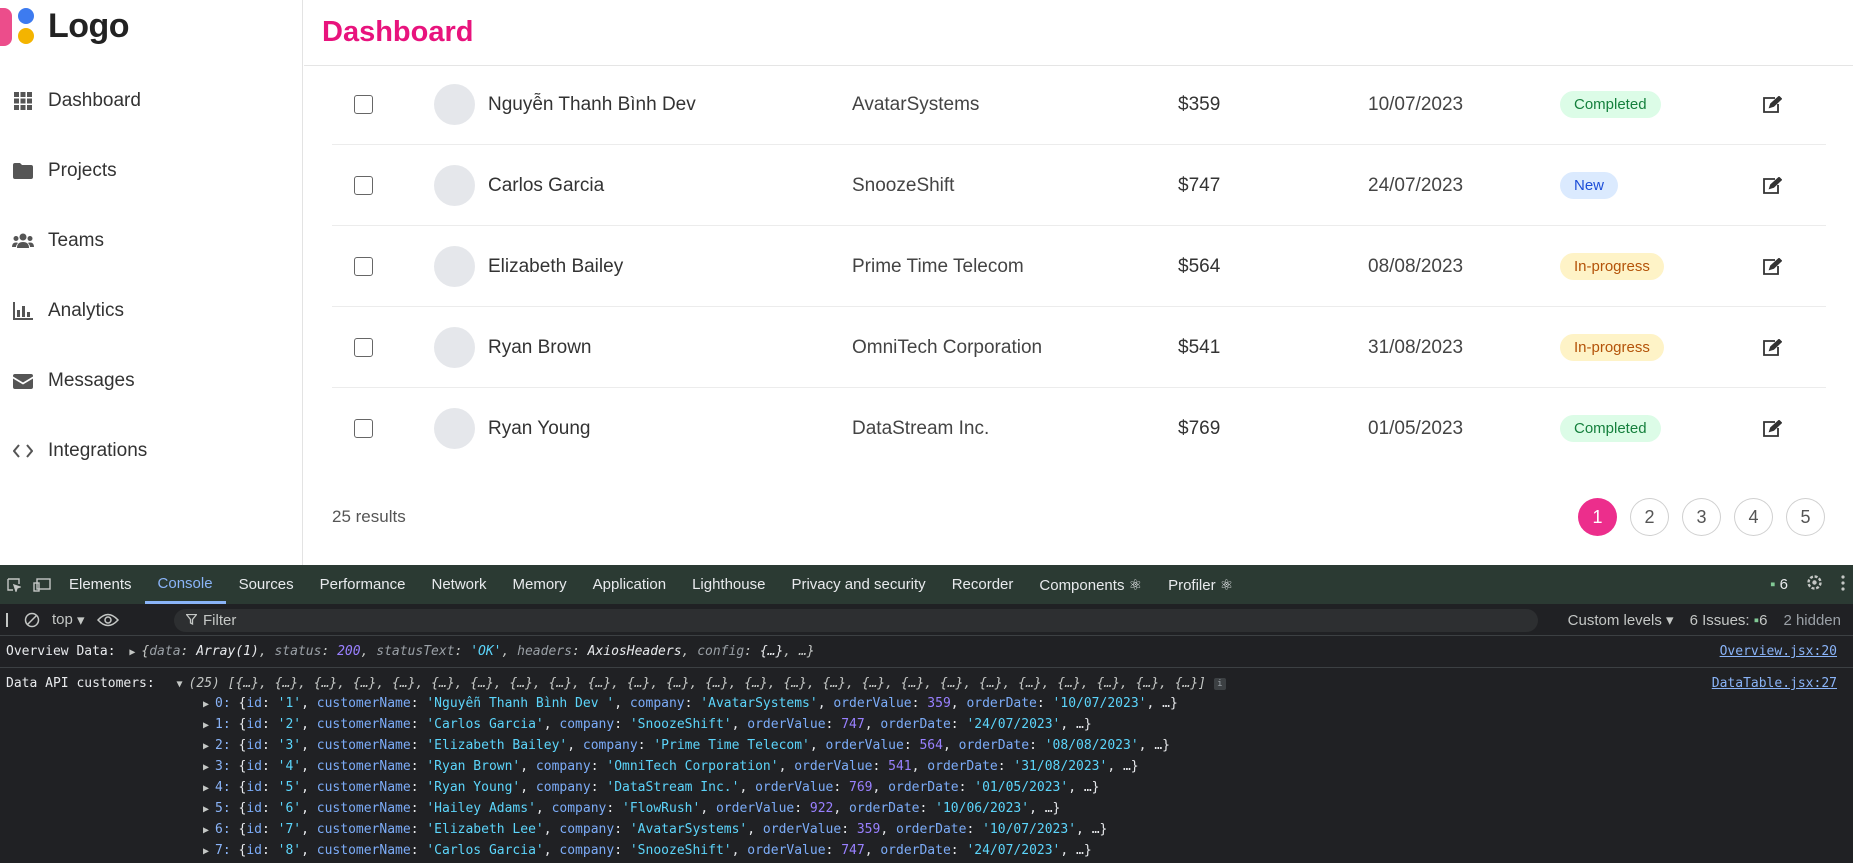 The width and height of the screenshot is (1853, 863). I want to click on console-filter-input: Filter, so click(856, 620).